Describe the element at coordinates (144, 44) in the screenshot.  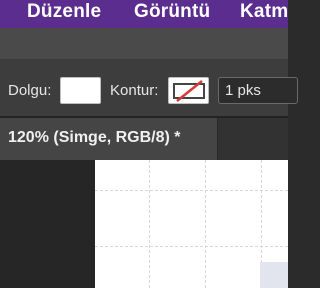
I see `application-bar` at that location.